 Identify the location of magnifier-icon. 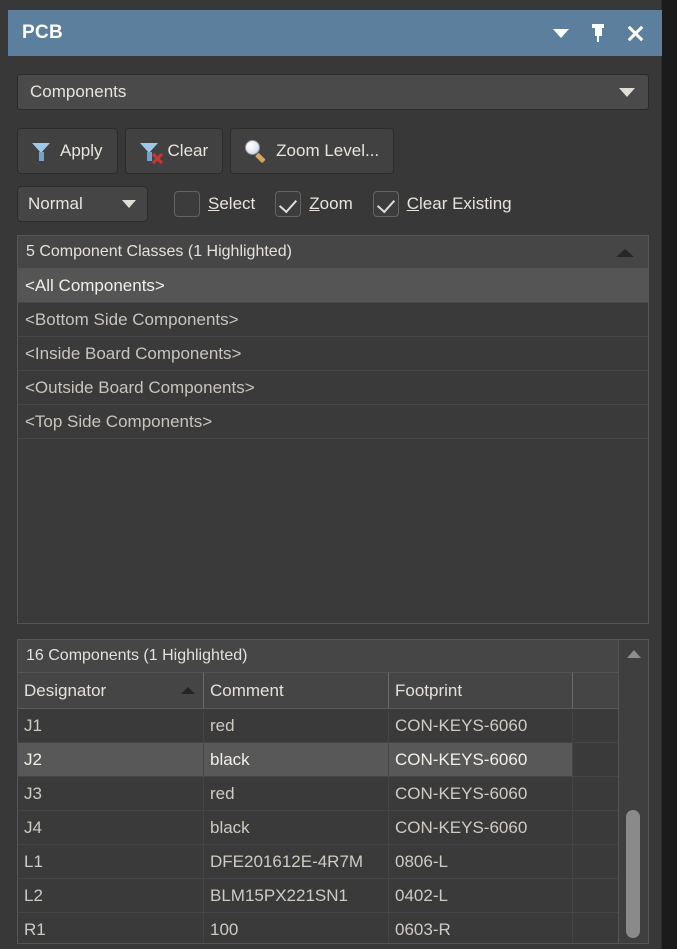
(256, 151).